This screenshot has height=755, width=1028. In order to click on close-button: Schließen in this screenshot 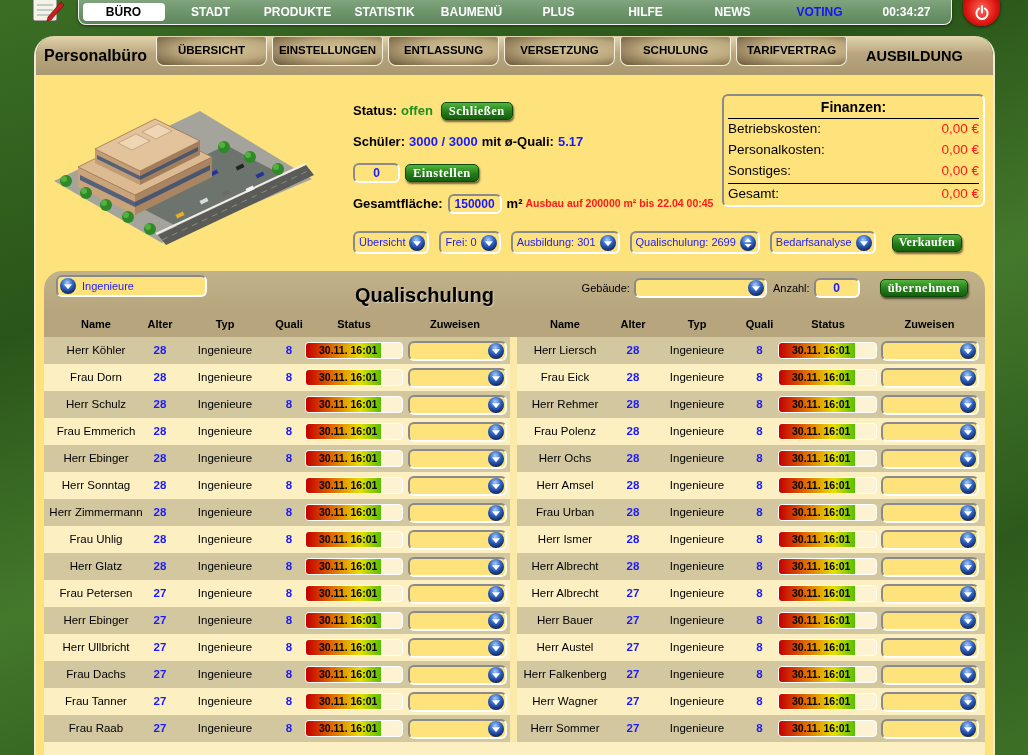, I will do `click(476, 111)`.